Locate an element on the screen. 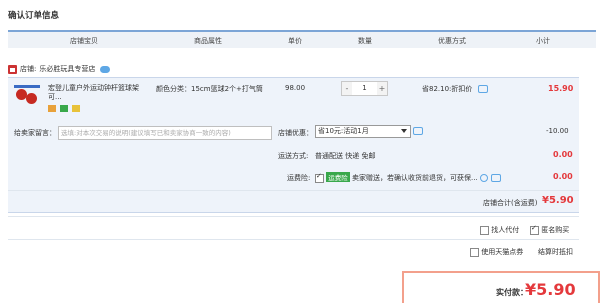 The height and width of the screenshot is (303, 600). payment-label: 实付款： is located at coordinates (512, 292).